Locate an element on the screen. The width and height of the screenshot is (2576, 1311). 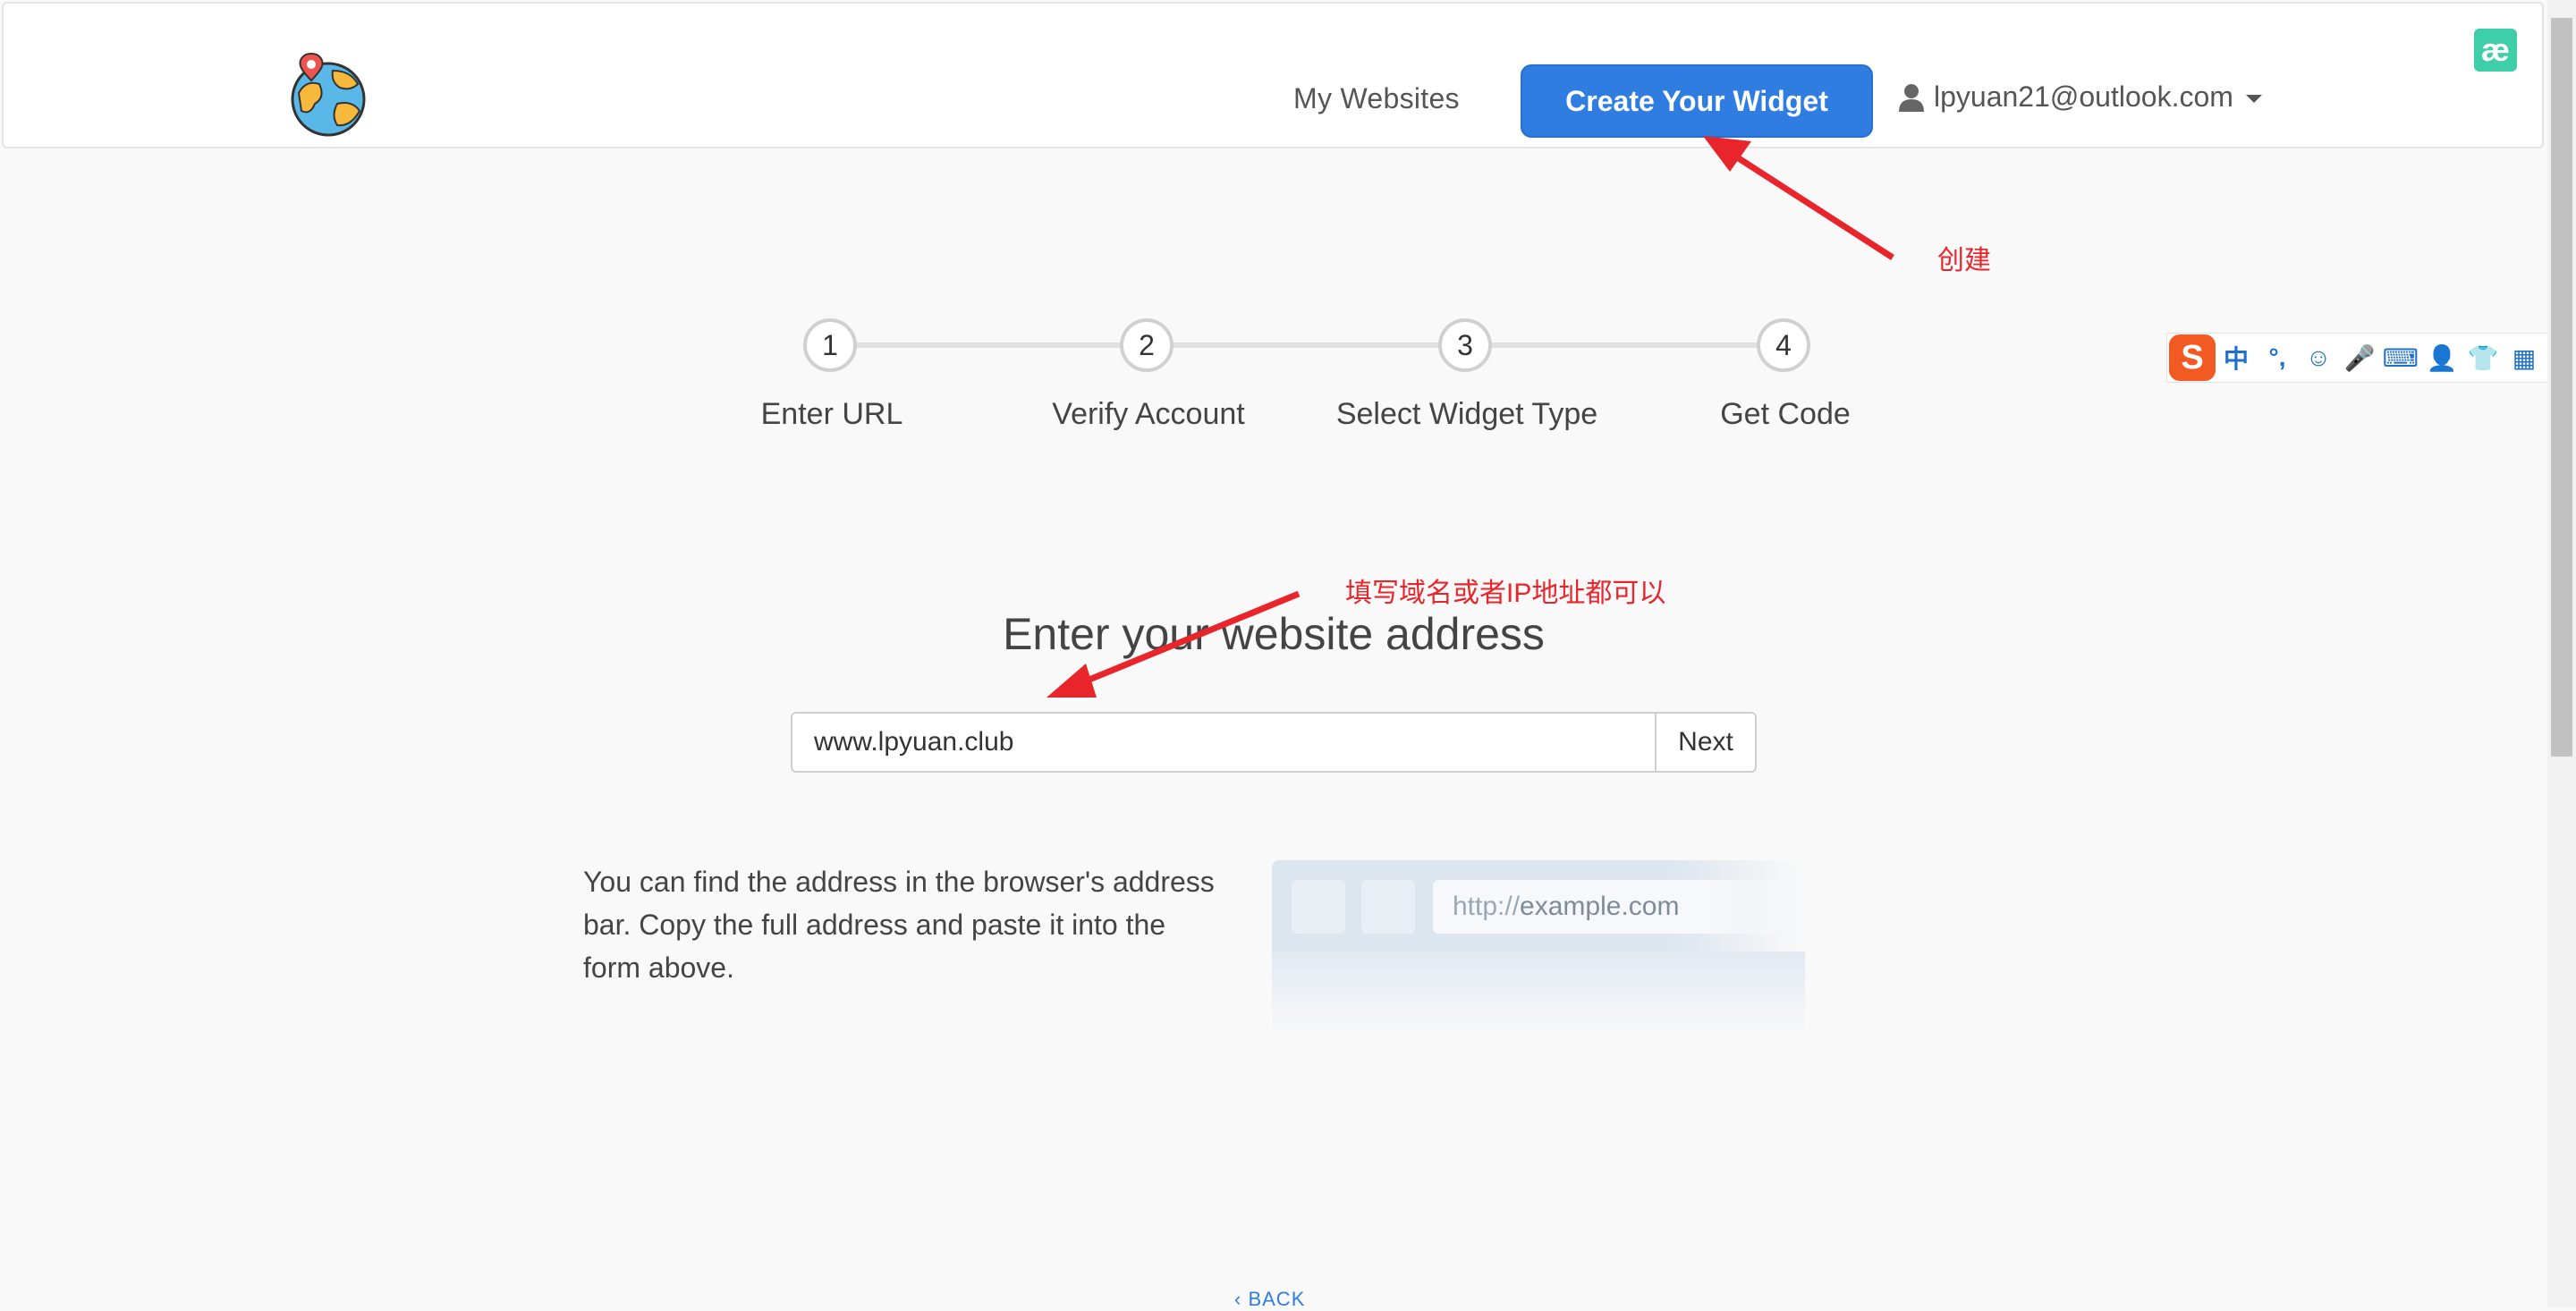
ime-chinese-mode-icon: 中 is located at coordinates (2236, 358).